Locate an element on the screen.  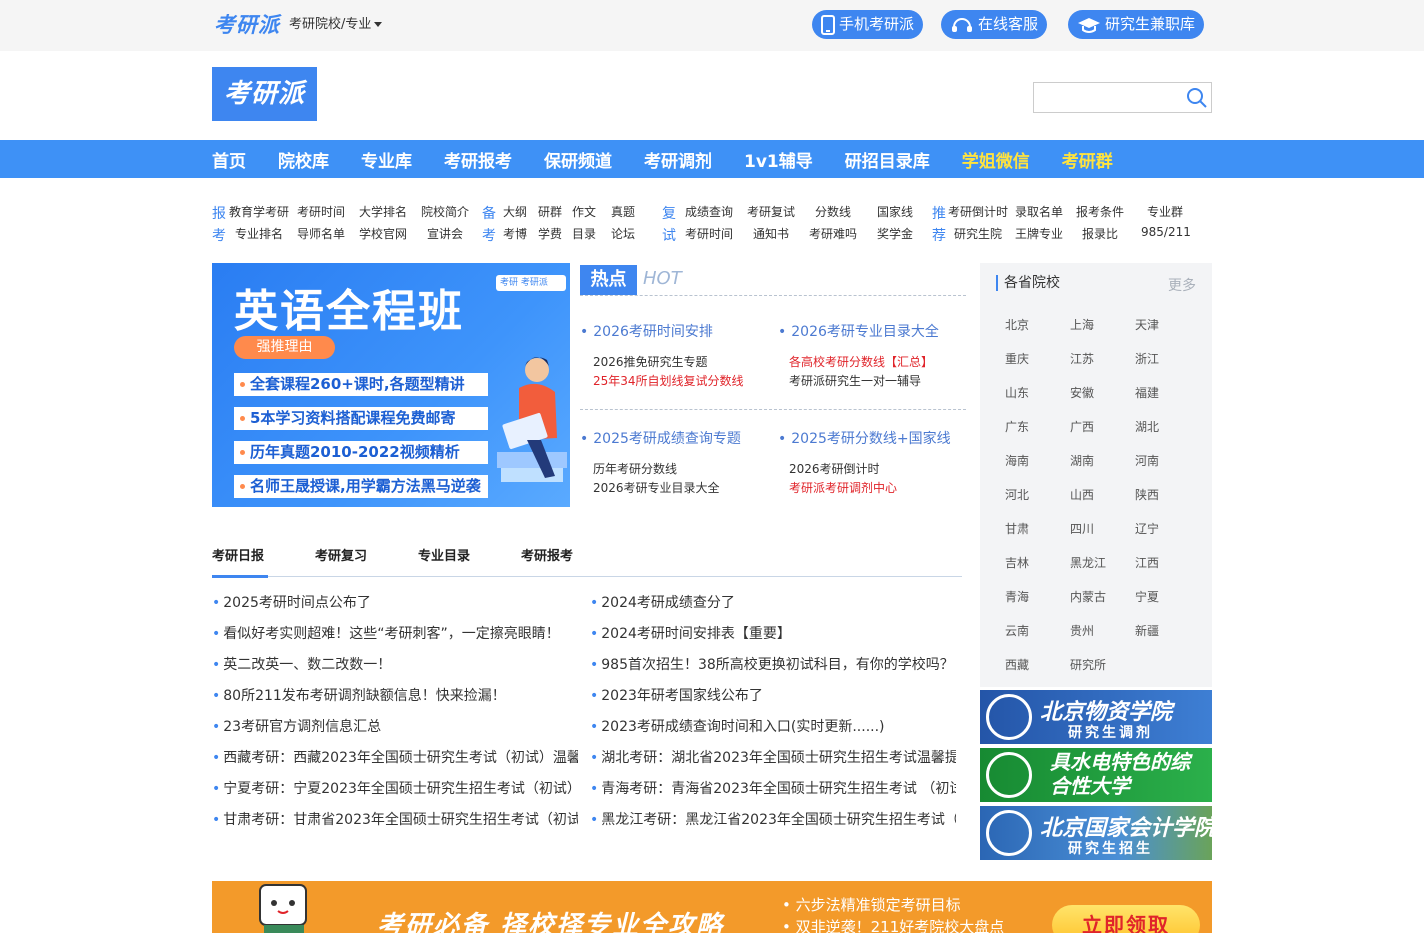
hot-link: 考研派研究生一对一辅导 is located at coordinates (855, 380).